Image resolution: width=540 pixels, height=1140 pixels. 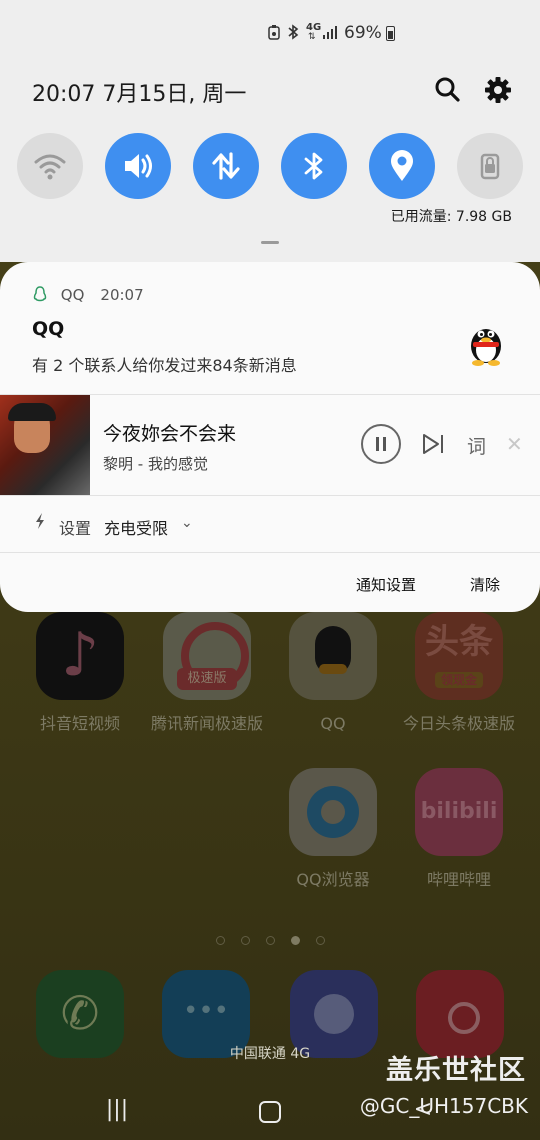 I want to click on page-indicator, so click(x=270, y=939).